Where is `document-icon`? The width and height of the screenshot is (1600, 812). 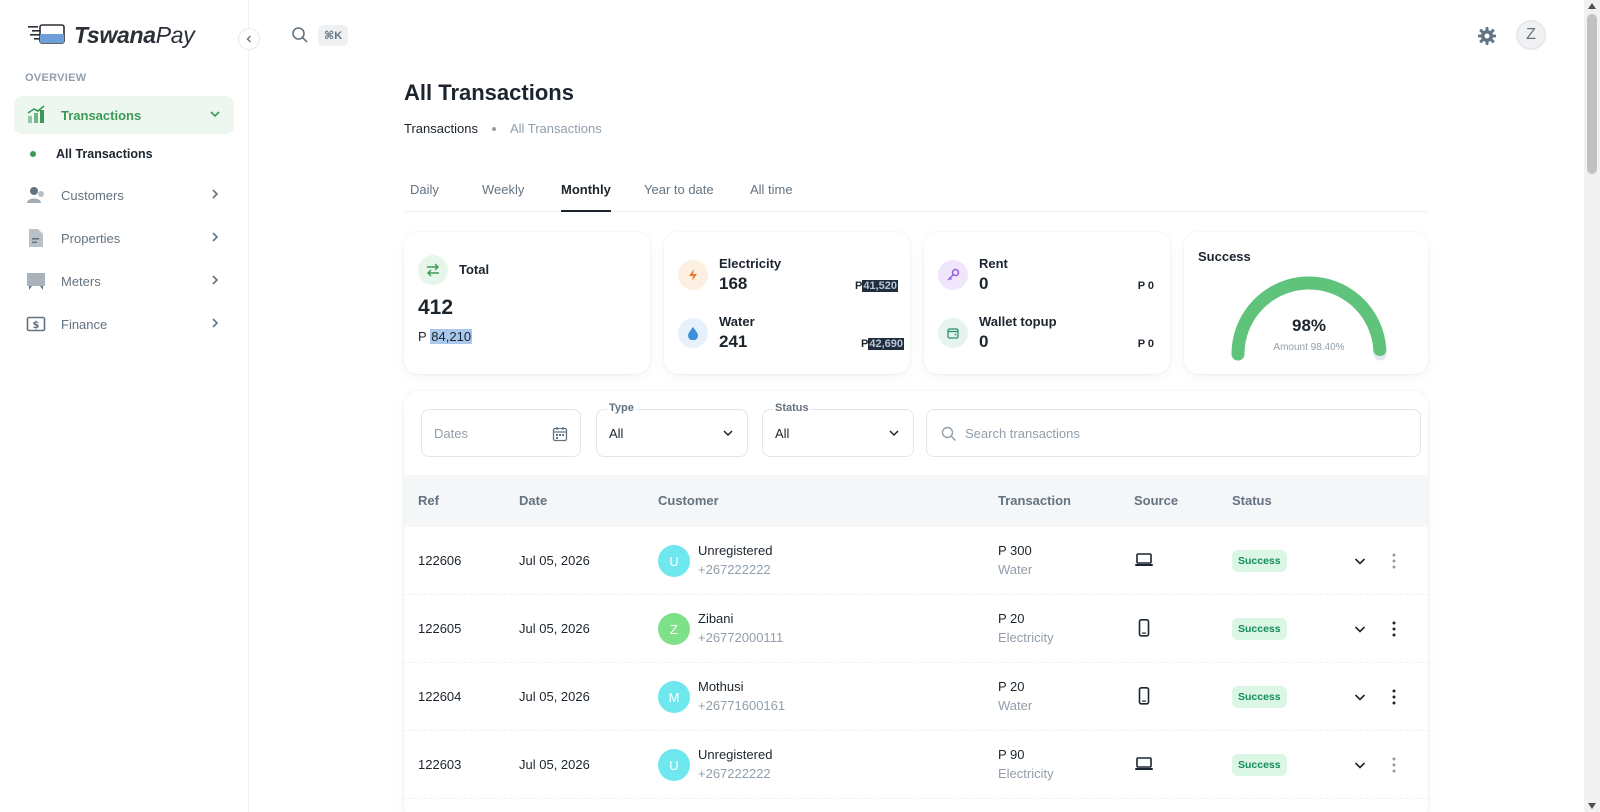
document-icon is located at coordinates (36, 238).